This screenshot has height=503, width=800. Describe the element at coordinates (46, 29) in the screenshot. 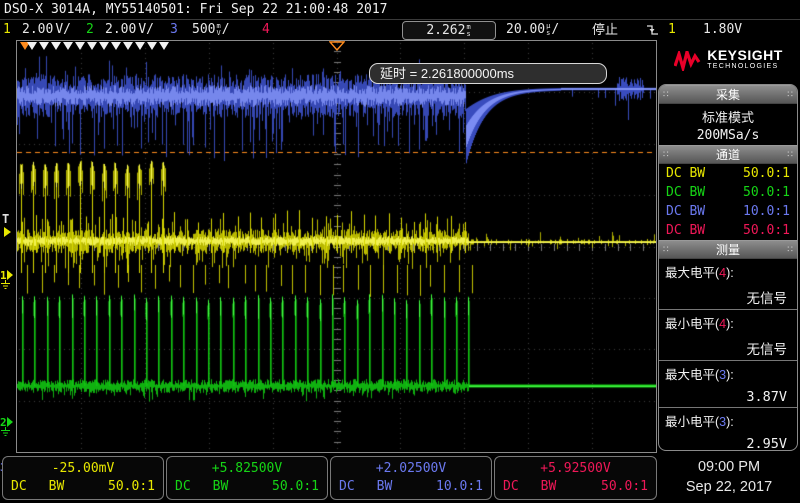

I see `ch1-scale: 2.00 V/` at that location.